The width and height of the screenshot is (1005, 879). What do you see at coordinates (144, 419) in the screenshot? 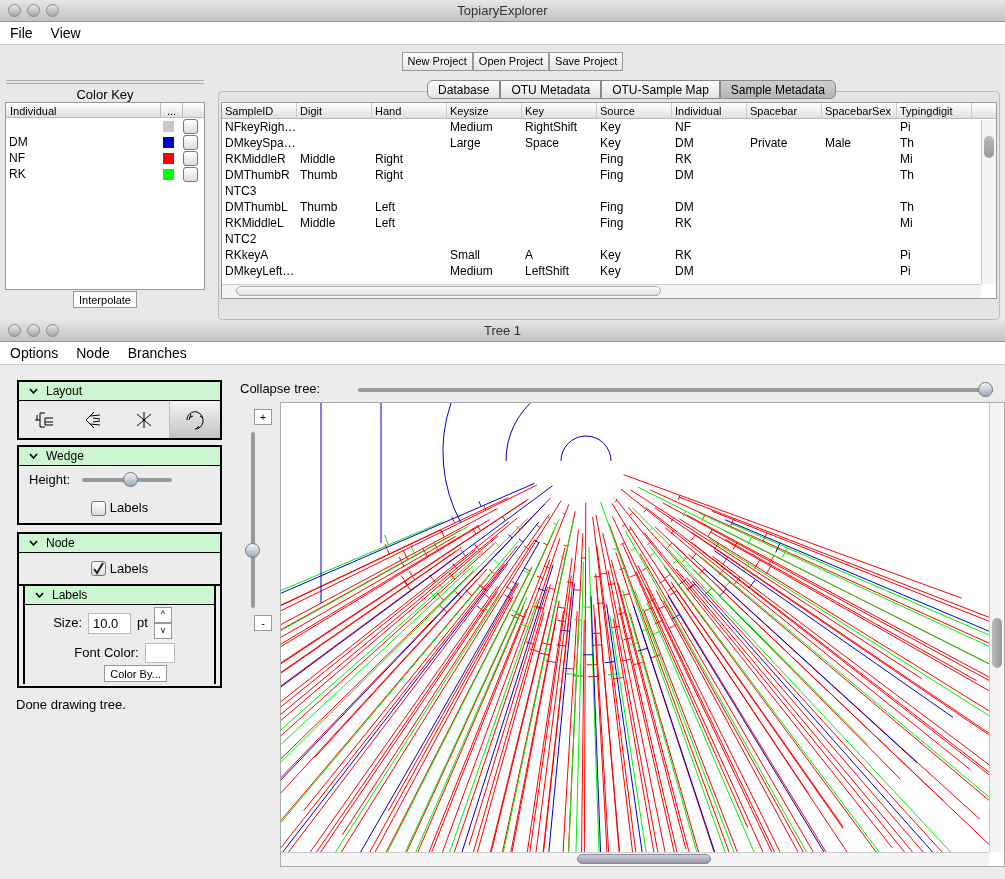
I see `radial-tree-icon` at bounding box center [144, 419].